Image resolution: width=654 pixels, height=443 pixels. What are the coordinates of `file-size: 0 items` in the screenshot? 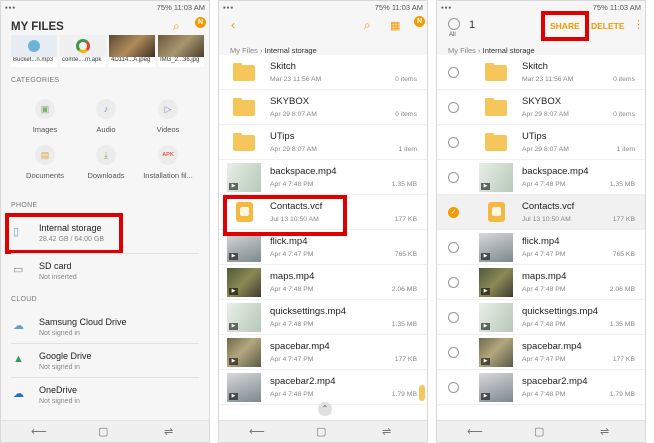 It's located at (624, 79).